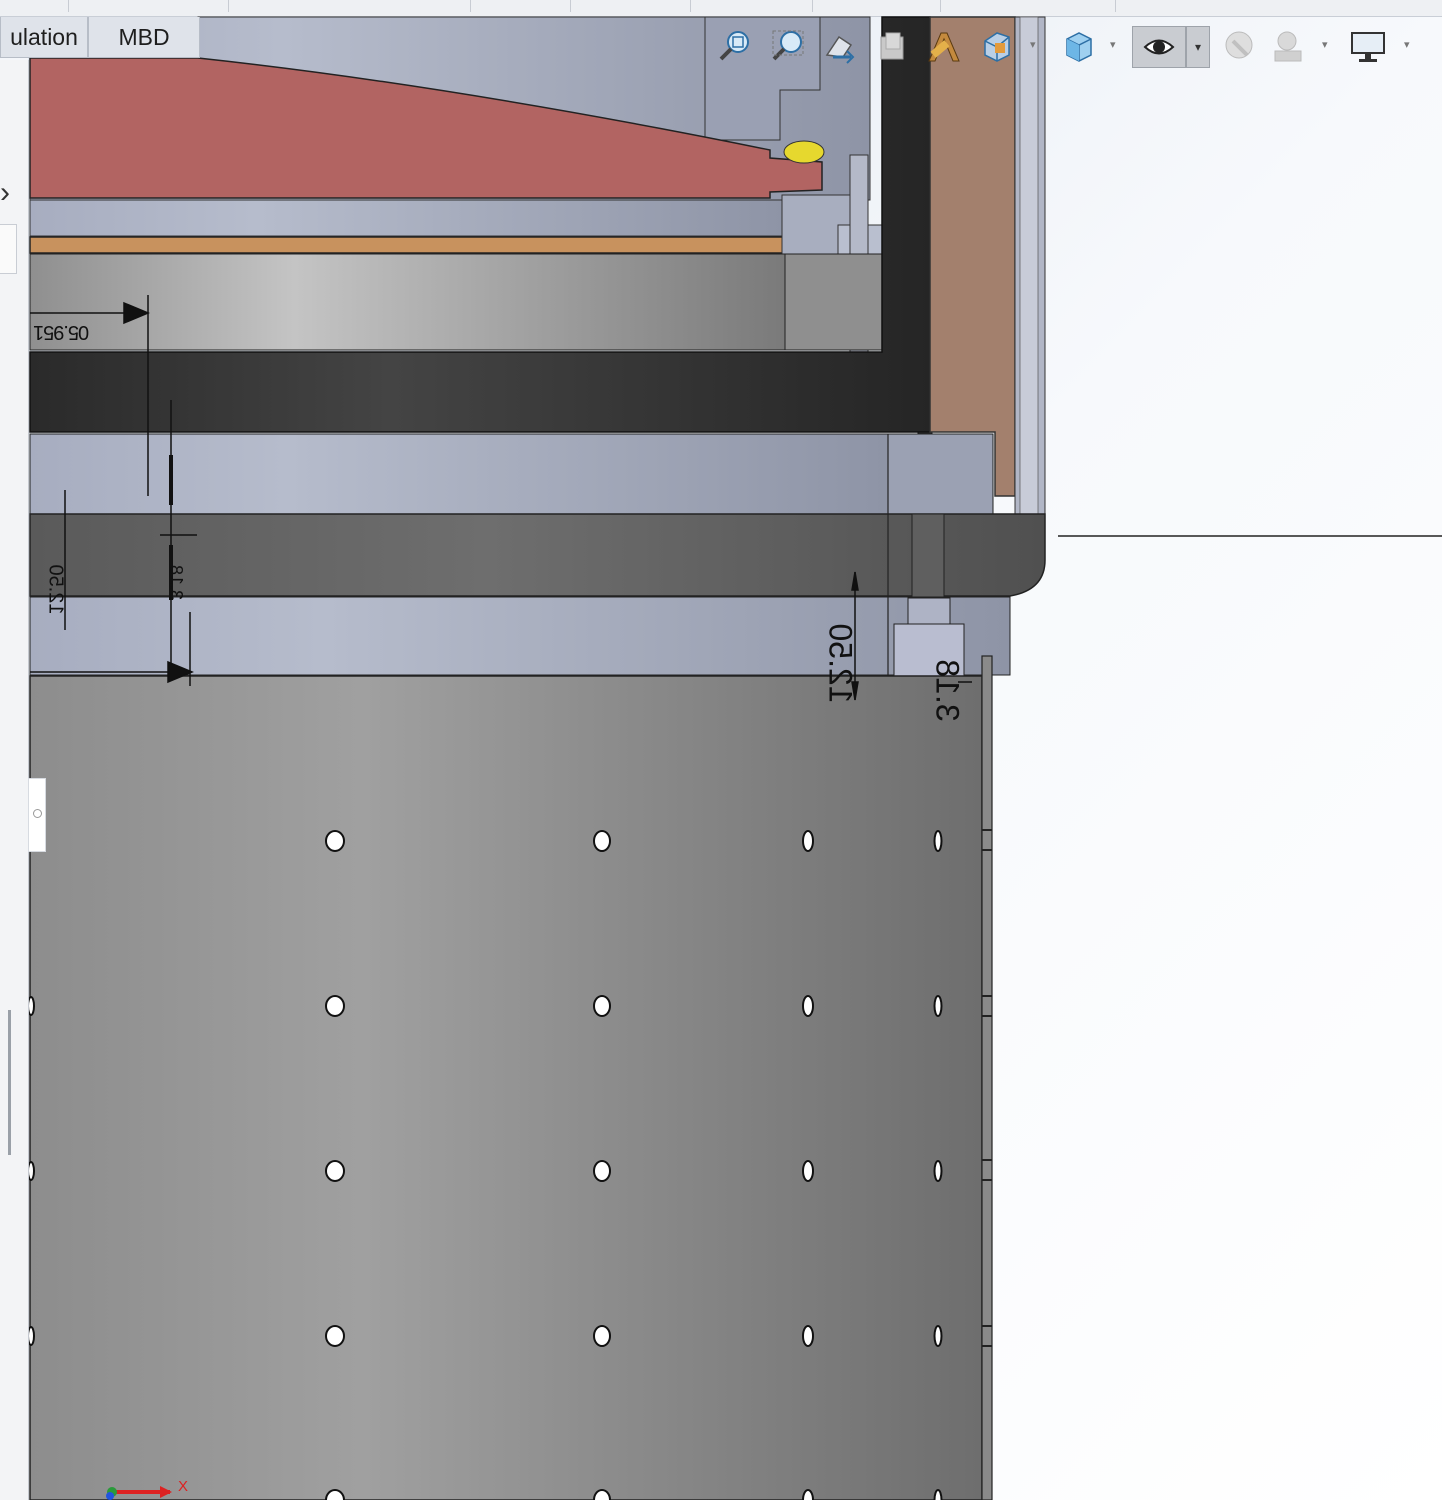 The image size is (1442, 1500). What do you see at coordinates (407, 218) in the screenshot?
I see `blue-band` at bounding box center [407, 218].